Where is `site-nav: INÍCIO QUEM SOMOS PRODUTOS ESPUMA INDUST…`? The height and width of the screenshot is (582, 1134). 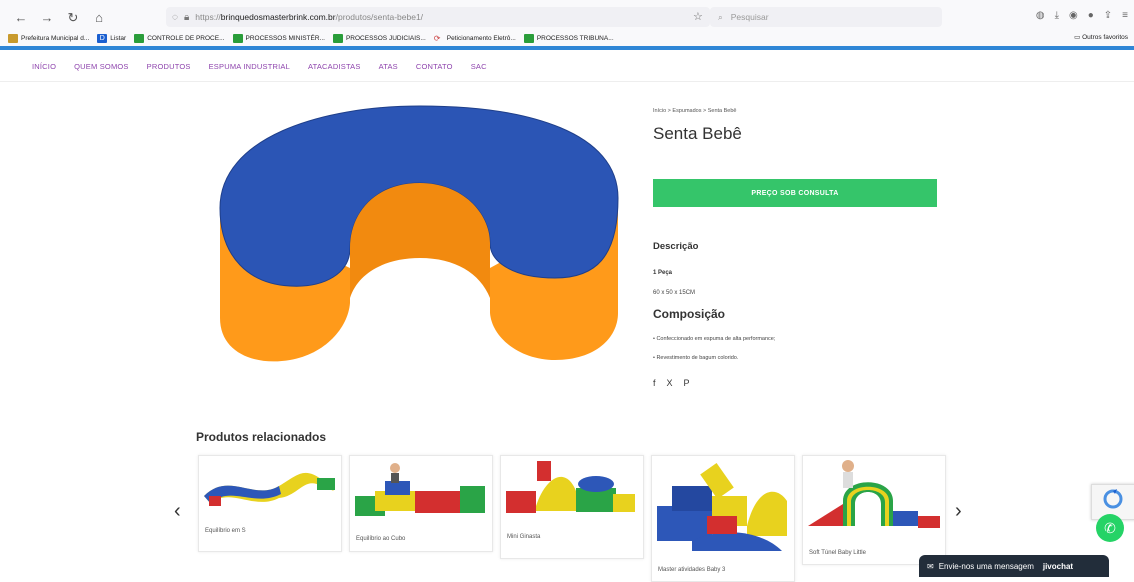 site-nav: INÍCIO QUEM SOMOS PRODUTOS ESPUMA INDUST… is located at coordinates (259, 66).